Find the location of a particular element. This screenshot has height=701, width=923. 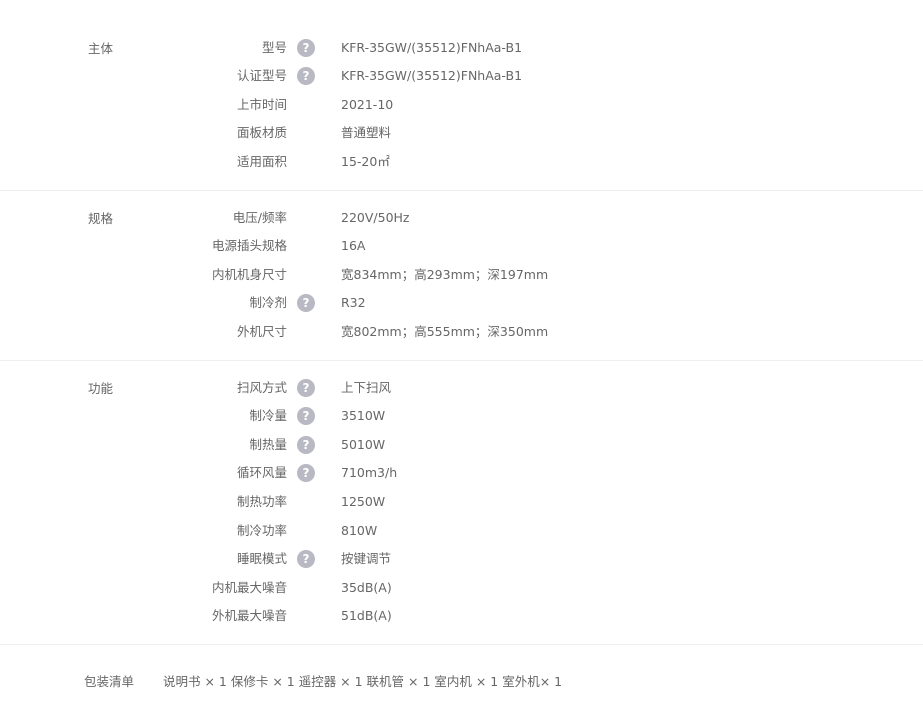

spec-row-airflow: 循环风量 ? 710m3/h is located at coordinates (461, 473).